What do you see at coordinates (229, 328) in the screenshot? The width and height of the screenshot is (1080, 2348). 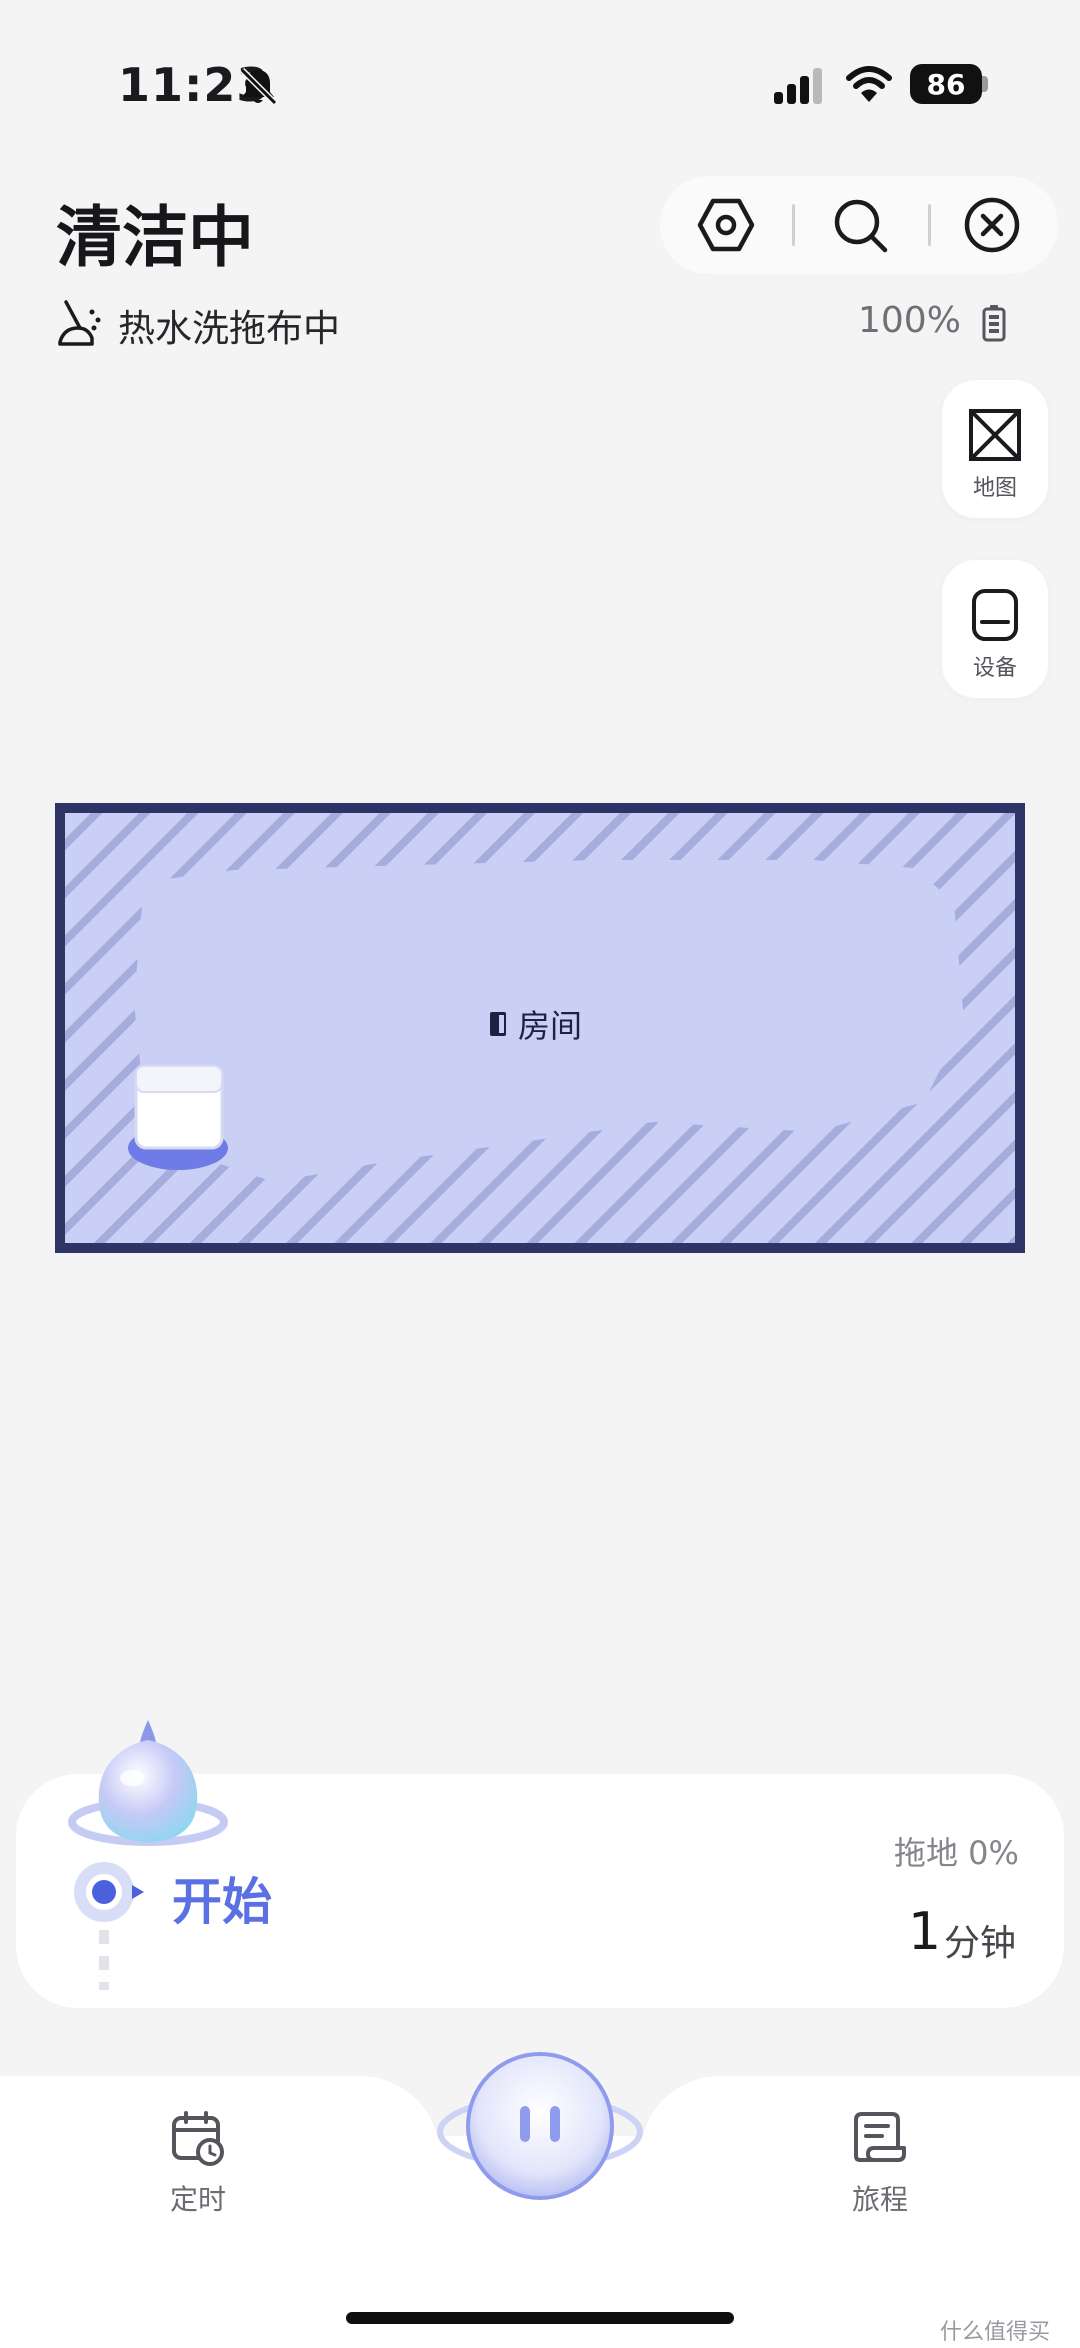 I see `cleaning-substatus: 热水洗拖布中` at bounding box center [229, 328].